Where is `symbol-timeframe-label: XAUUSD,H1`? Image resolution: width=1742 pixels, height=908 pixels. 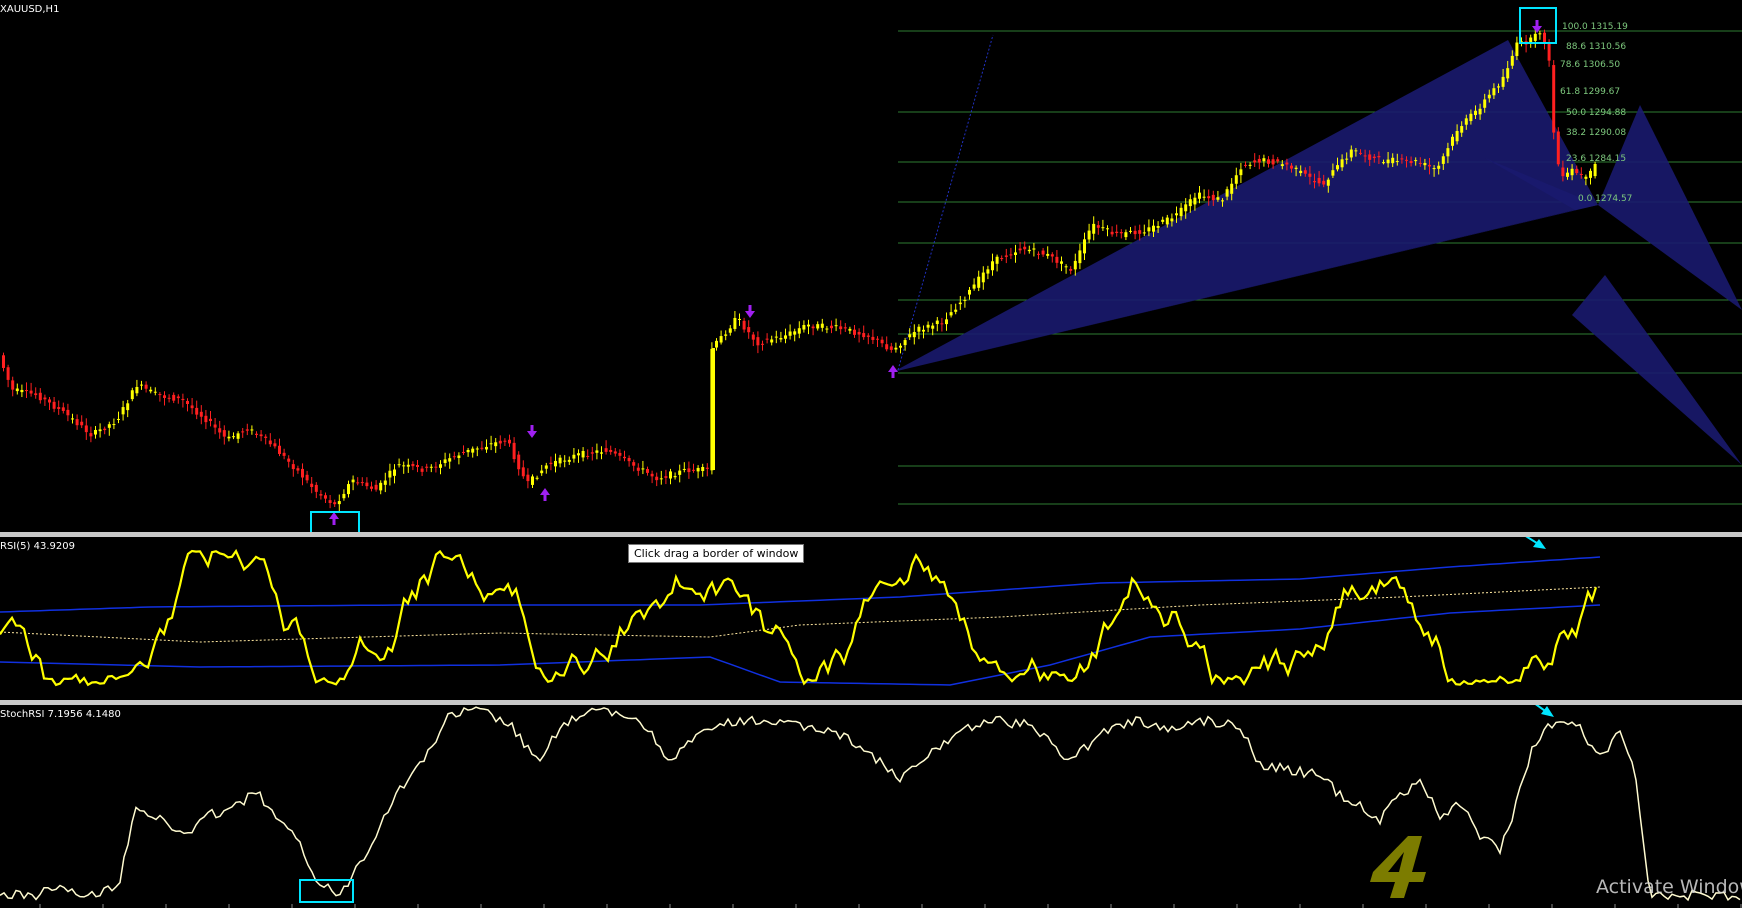 symbol-timeframe-label: XAUUSD,H1 is located at coordinates (30, 9).